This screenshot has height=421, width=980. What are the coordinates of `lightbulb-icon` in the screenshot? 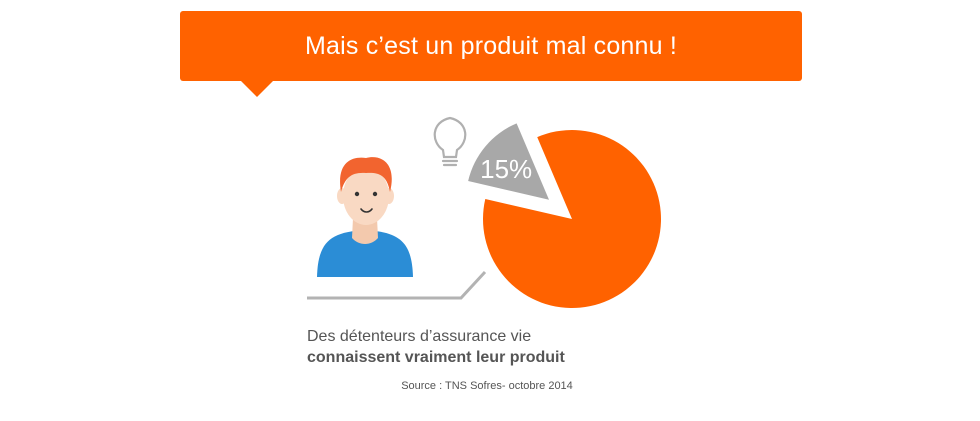 It's located at (450, 141).